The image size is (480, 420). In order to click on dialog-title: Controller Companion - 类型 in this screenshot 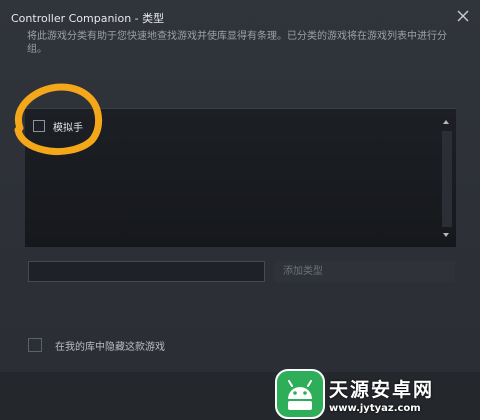, I will do `click(88, 18)`.